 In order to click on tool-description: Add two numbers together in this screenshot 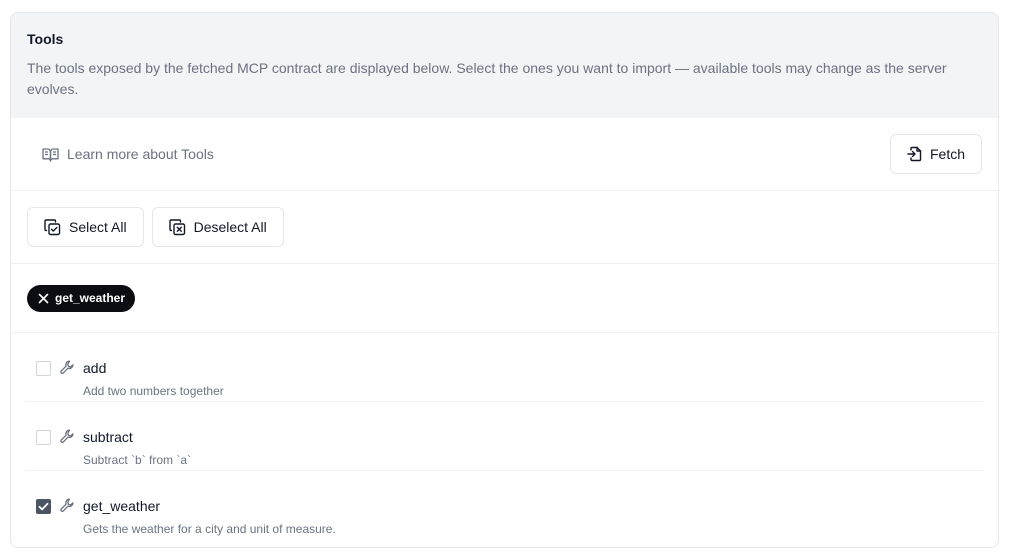, I will do `click(153, 391)`.